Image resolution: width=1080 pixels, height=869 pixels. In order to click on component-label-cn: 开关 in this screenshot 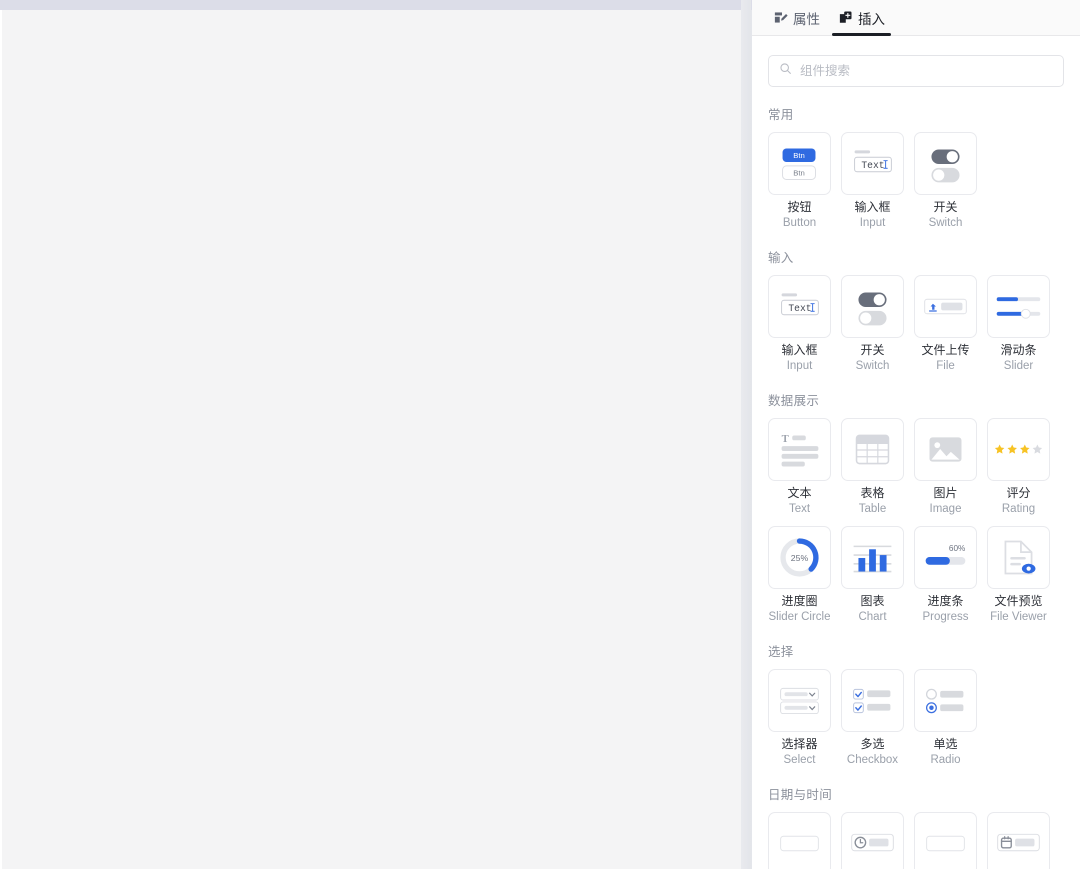, I will do `click(945, 207)`.